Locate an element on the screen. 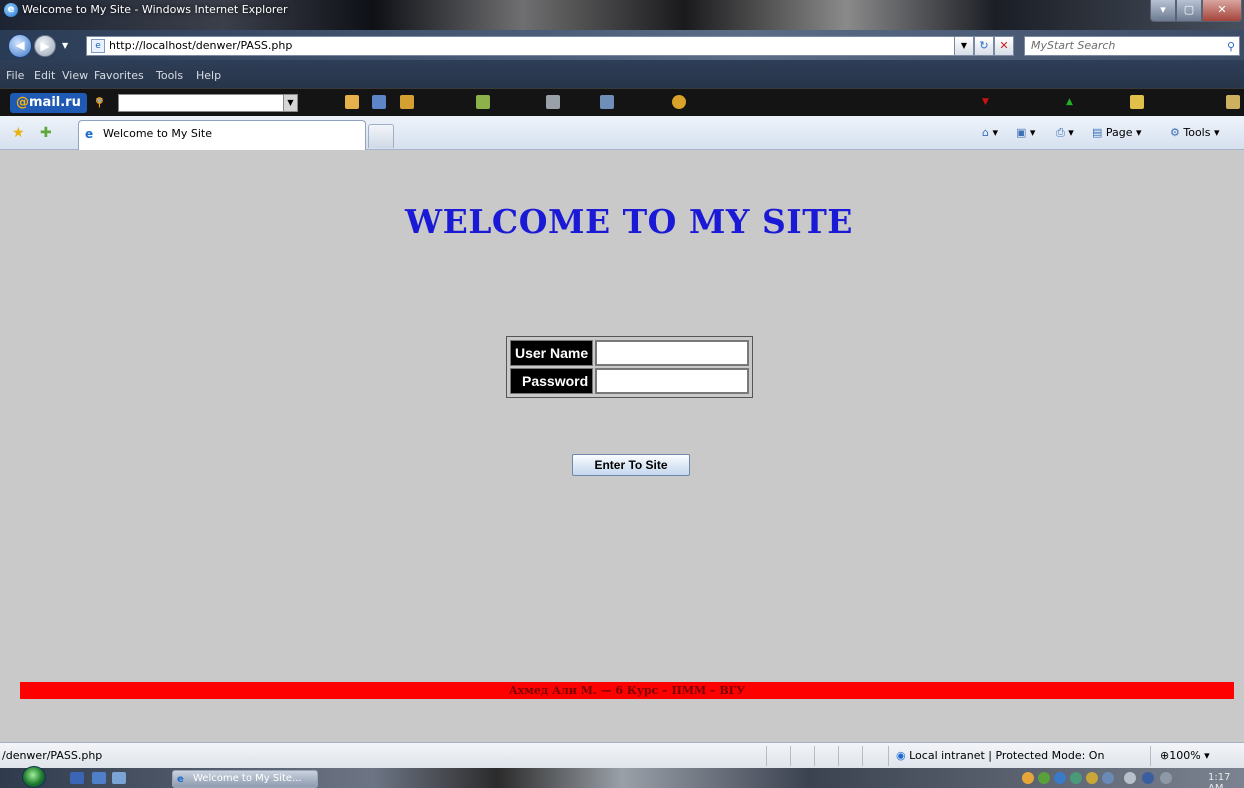 The height and width of the screenshot is (788, 1244). video-icon is located at coordinates (607, 102).